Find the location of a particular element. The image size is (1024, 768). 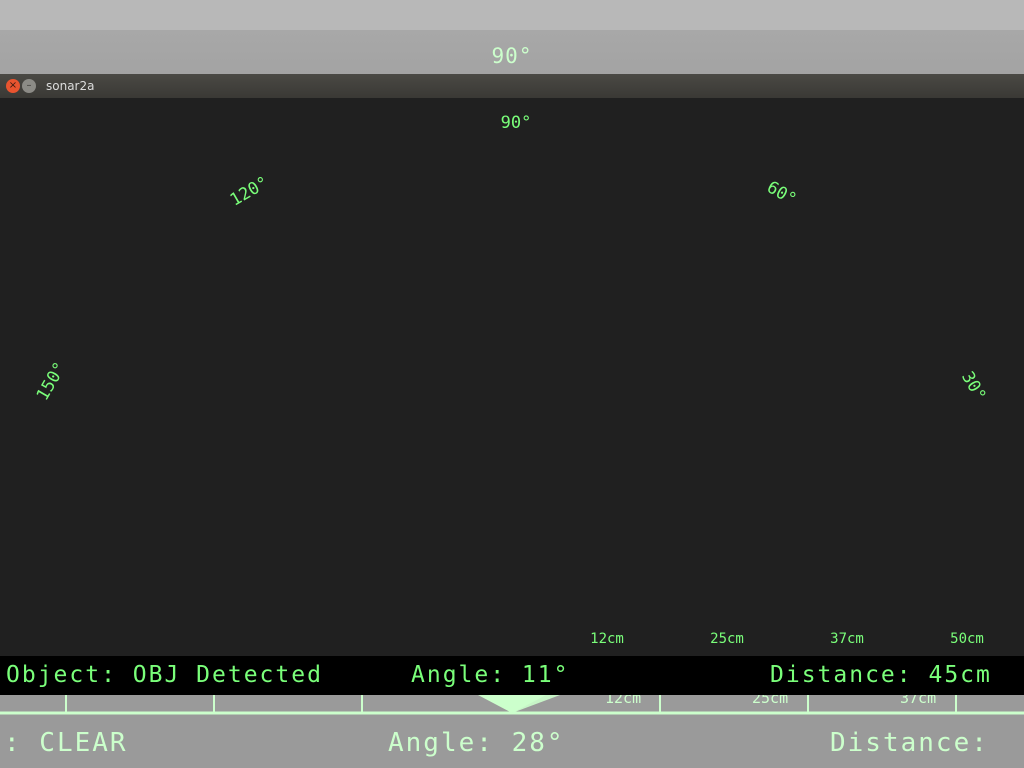

range-label-37cm: 37cm is located at coordinates (847, 639).